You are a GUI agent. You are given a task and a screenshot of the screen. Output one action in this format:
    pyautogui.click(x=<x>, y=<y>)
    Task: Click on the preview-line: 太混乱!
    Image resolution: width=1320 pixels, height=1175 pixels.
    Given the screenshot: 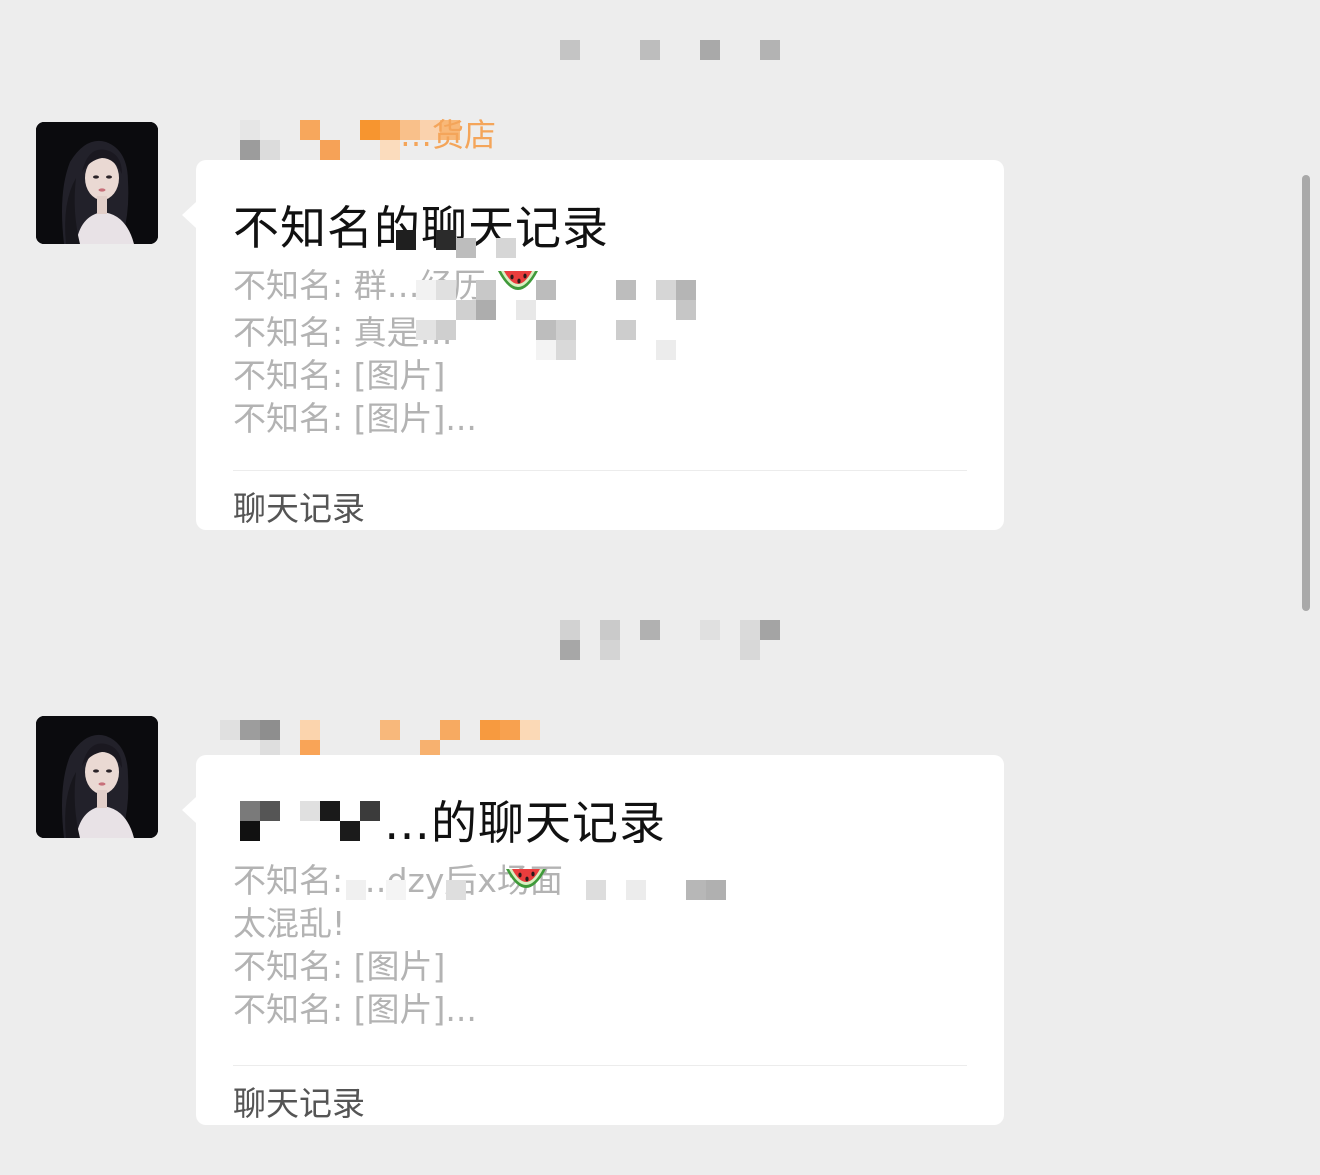 What is the action you would take?
    pyautogui.click(x=289, y=923)
    